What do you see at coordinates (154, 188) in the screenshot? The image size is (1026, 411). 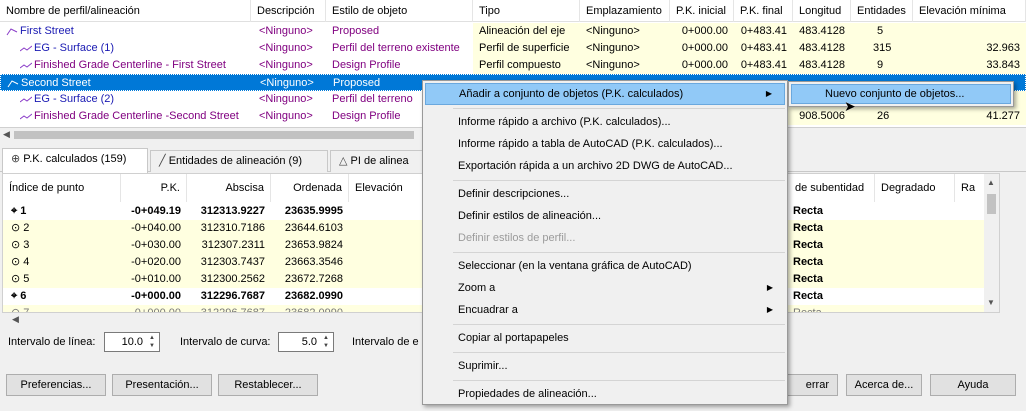 I see `col-header-pk: P.K.` at bounding box center [154, 188].